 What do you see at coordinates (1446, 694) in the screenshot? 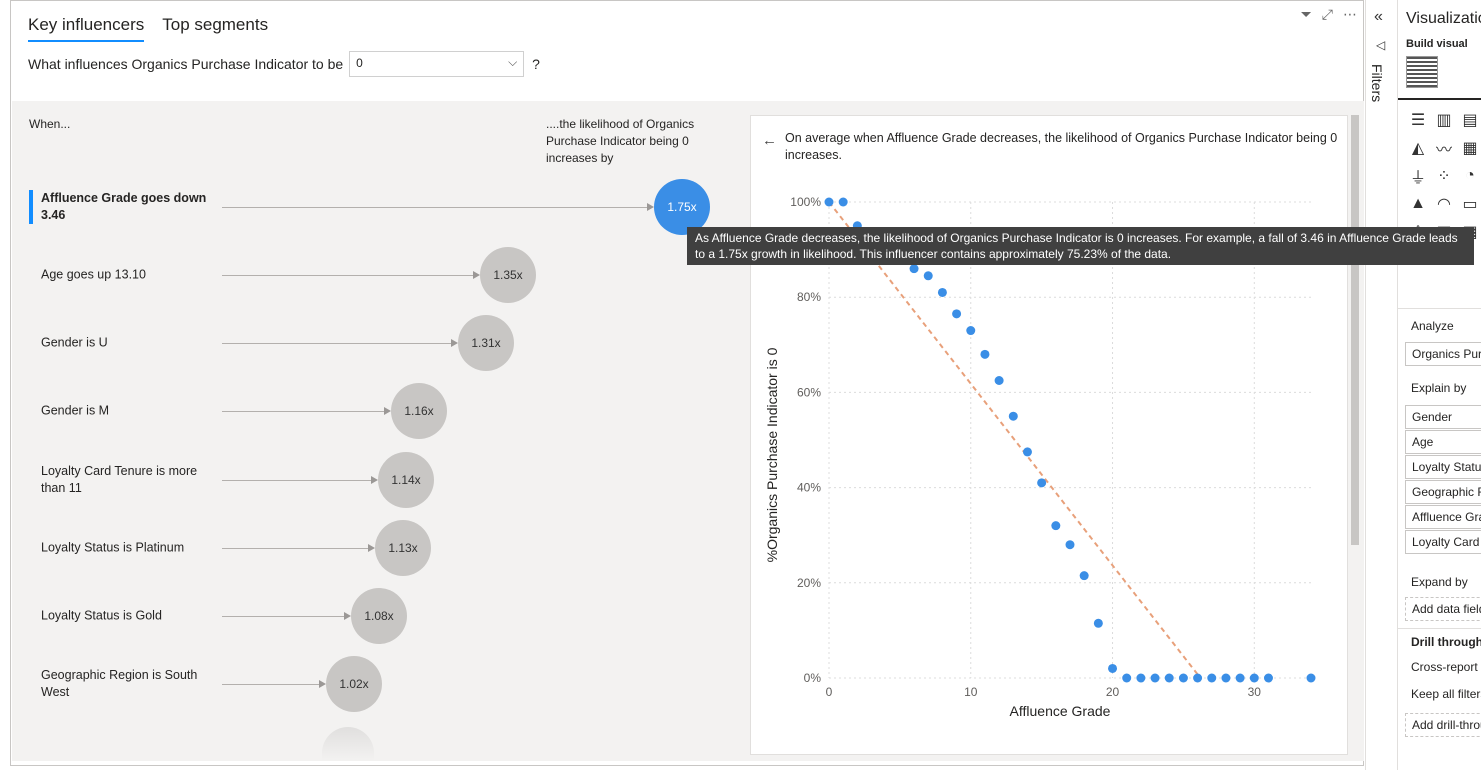
I see `keep-filters-label: Keep all filters` at bounding box center [1446, 694].